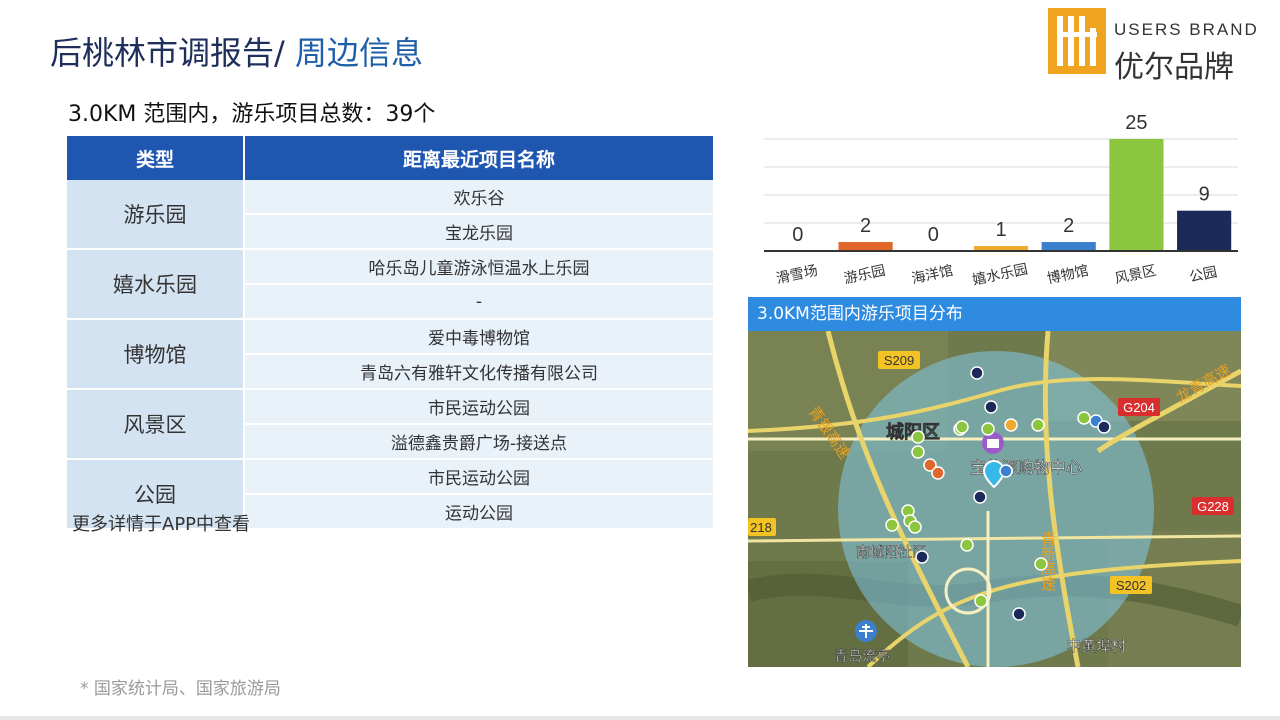 Image resolution: width=1280 pixels, height=720 pixels. I want to click on category-label-6: 公园, so click(1203, 274).